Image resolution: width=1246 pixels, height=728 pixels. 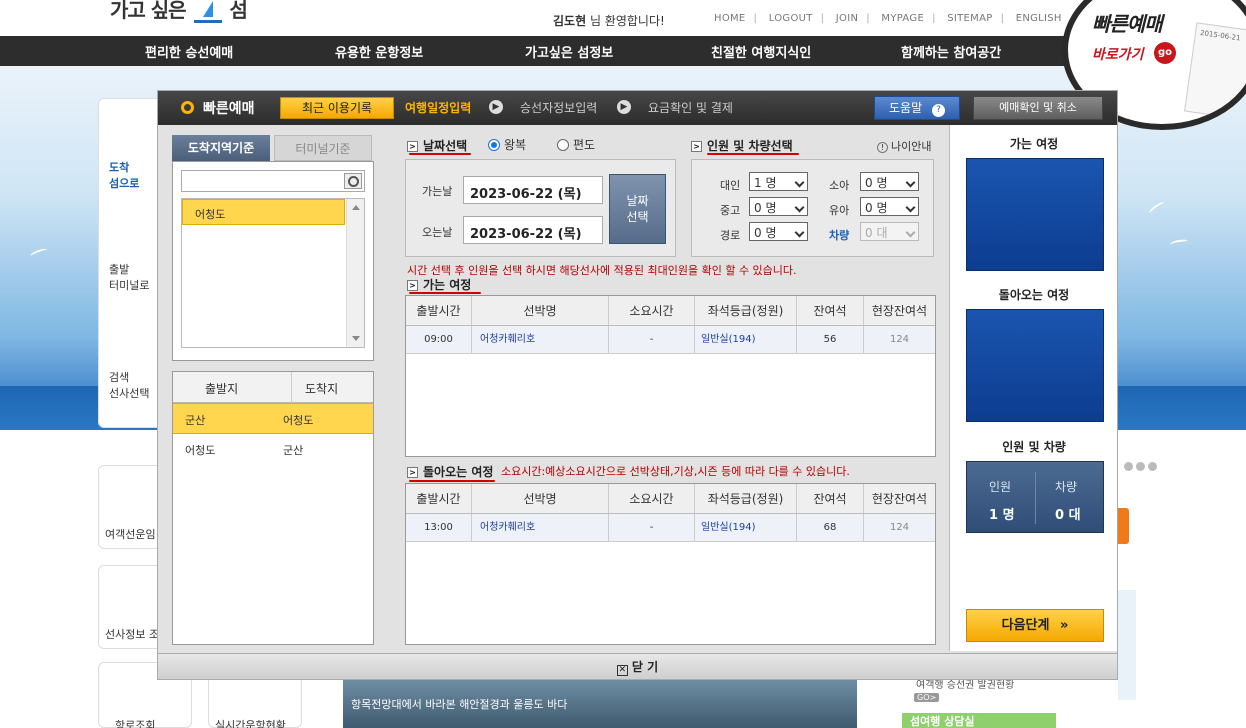 What do you see at coordinates (979, 720) in the screenshot?
I see `consult-banner: 섬여행 상담실` at bounding box center [979, 720].